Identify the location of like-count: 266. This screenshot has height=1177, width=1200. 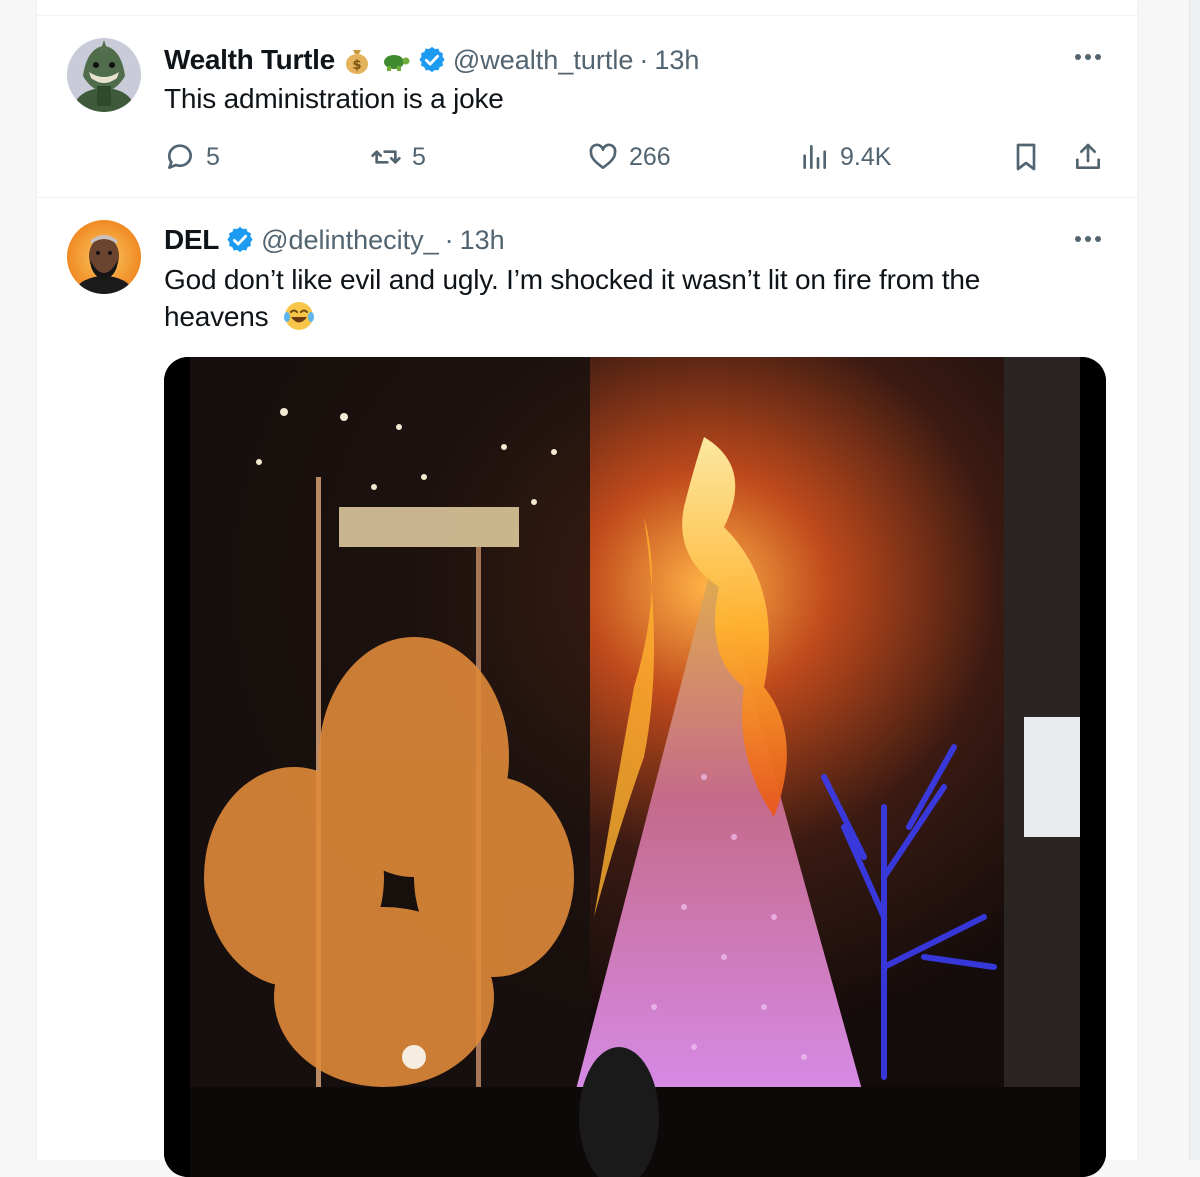
(650, 156).